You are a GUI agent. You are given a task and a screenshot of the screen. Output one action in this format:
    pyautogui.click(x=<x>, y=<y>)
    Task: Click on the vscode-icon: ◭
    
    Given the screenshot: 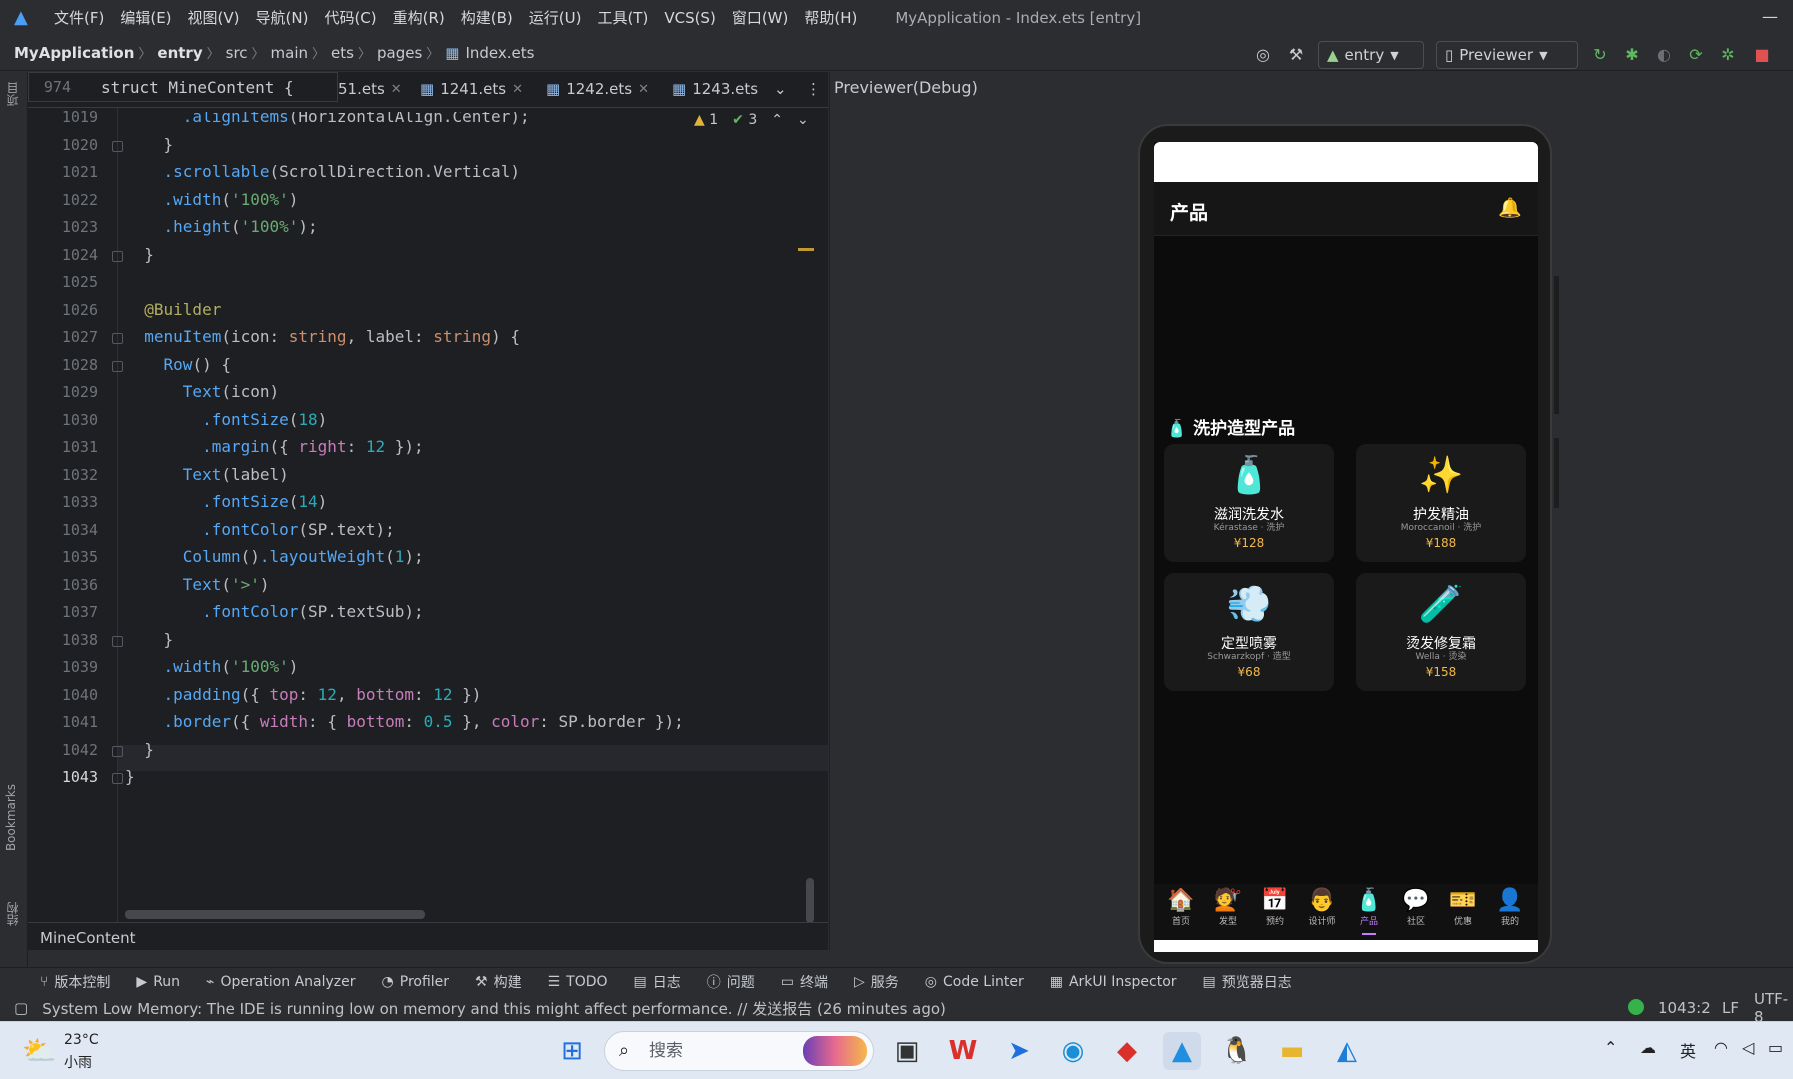 What is the action you would take?
    pyautogui.click(x=1347, y=1051)
    